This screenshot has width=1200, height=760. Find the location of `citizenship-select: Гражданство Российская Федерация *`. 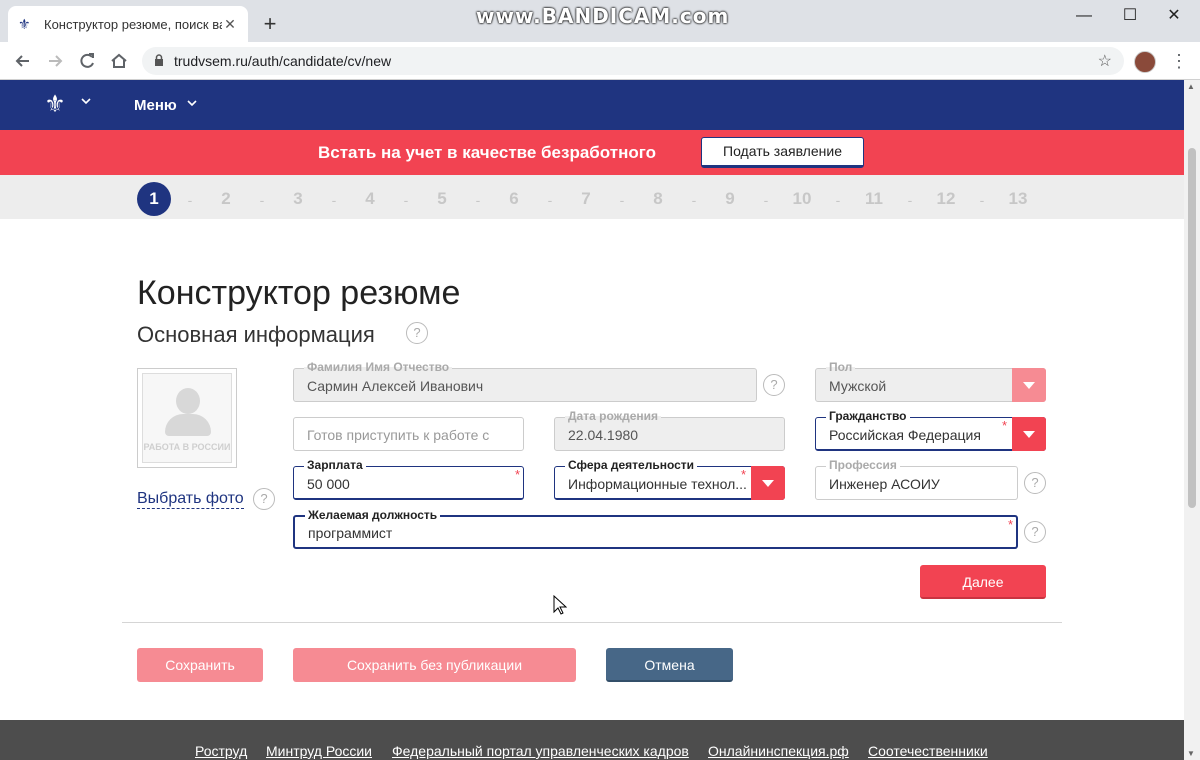

citizenship-select: Гражданство Российская Федерация * is located at coordinates (930, 430).